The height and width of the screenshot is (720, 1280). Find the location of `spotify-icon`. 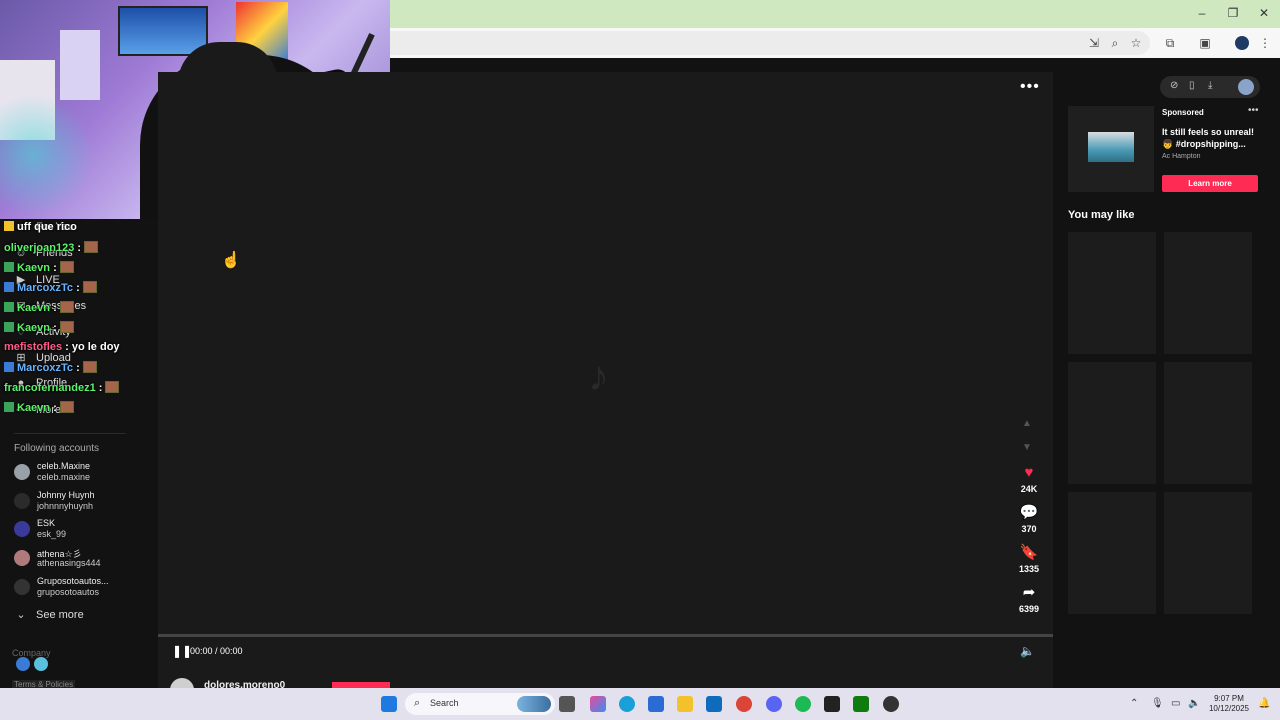

spotify-icon is located at coordinates (803, 704).